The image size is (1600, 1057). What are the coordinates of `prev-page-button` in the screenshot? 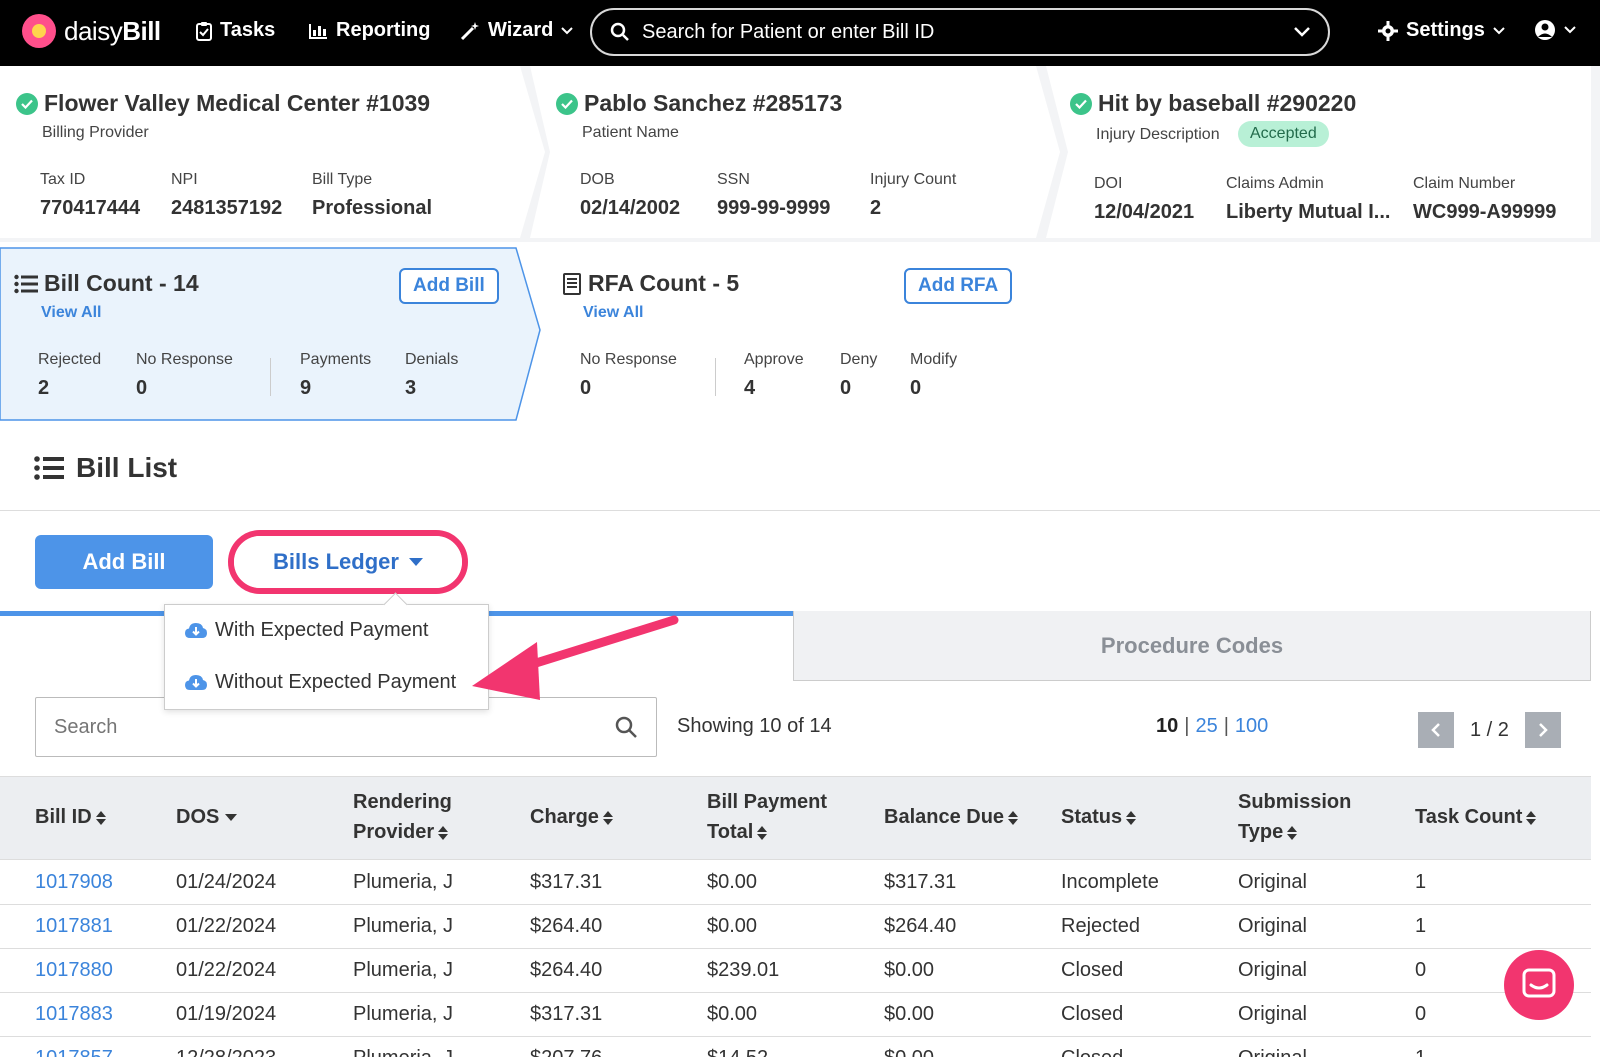 It's located at (1436, 730).